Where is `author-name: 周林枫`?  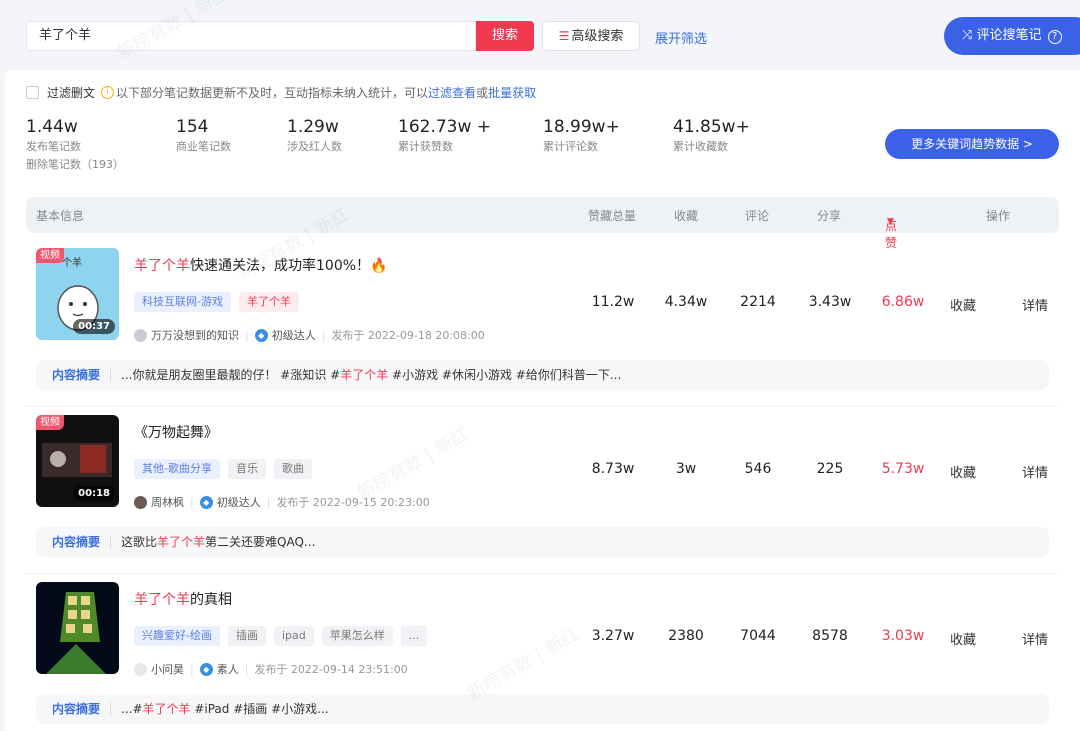
author-name: 周林枫 is located at coordinates (167, 502).